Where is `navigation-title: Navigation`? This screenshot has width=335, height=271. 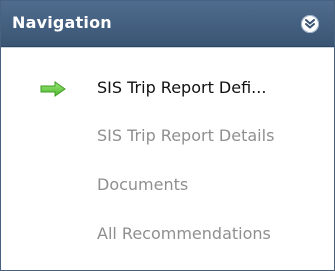 navigation-title: Navigation is located at coordinates (62, 22).